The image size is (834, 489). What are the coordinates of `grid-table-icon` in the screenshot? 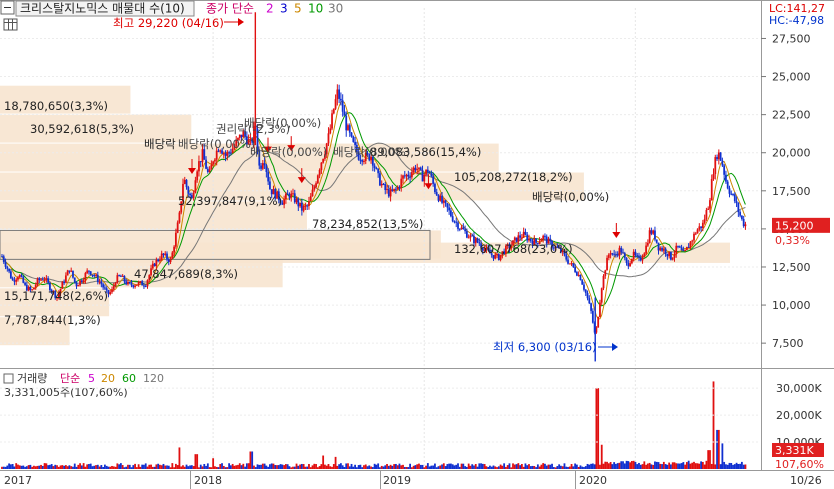 It's located at (10, 24).